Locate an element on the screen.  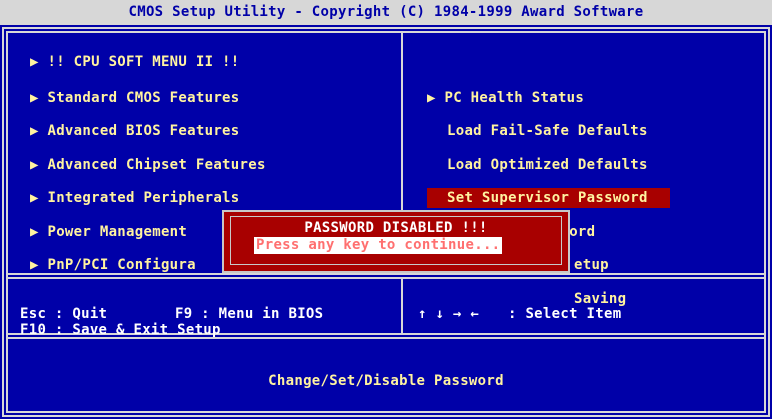
border-right-outer is located at coordinates (769, 222).